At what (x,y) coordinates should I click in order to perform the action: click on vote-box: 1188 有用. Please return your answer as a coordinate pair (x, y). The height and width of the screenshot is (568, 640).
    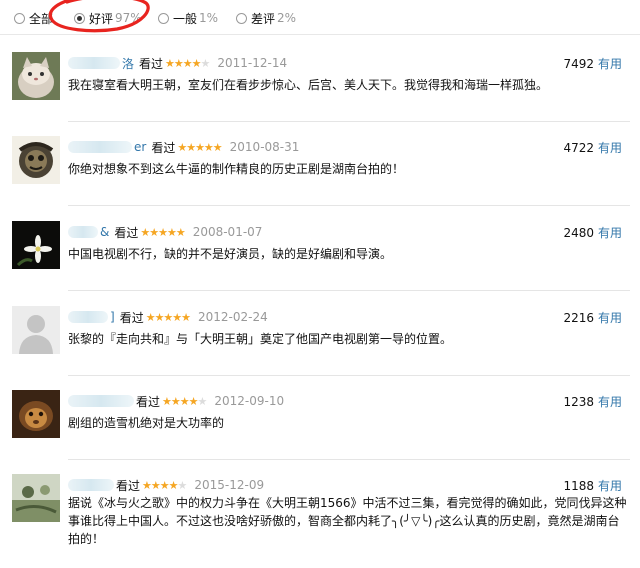
    Looking at the image, I should click on (592, 485).